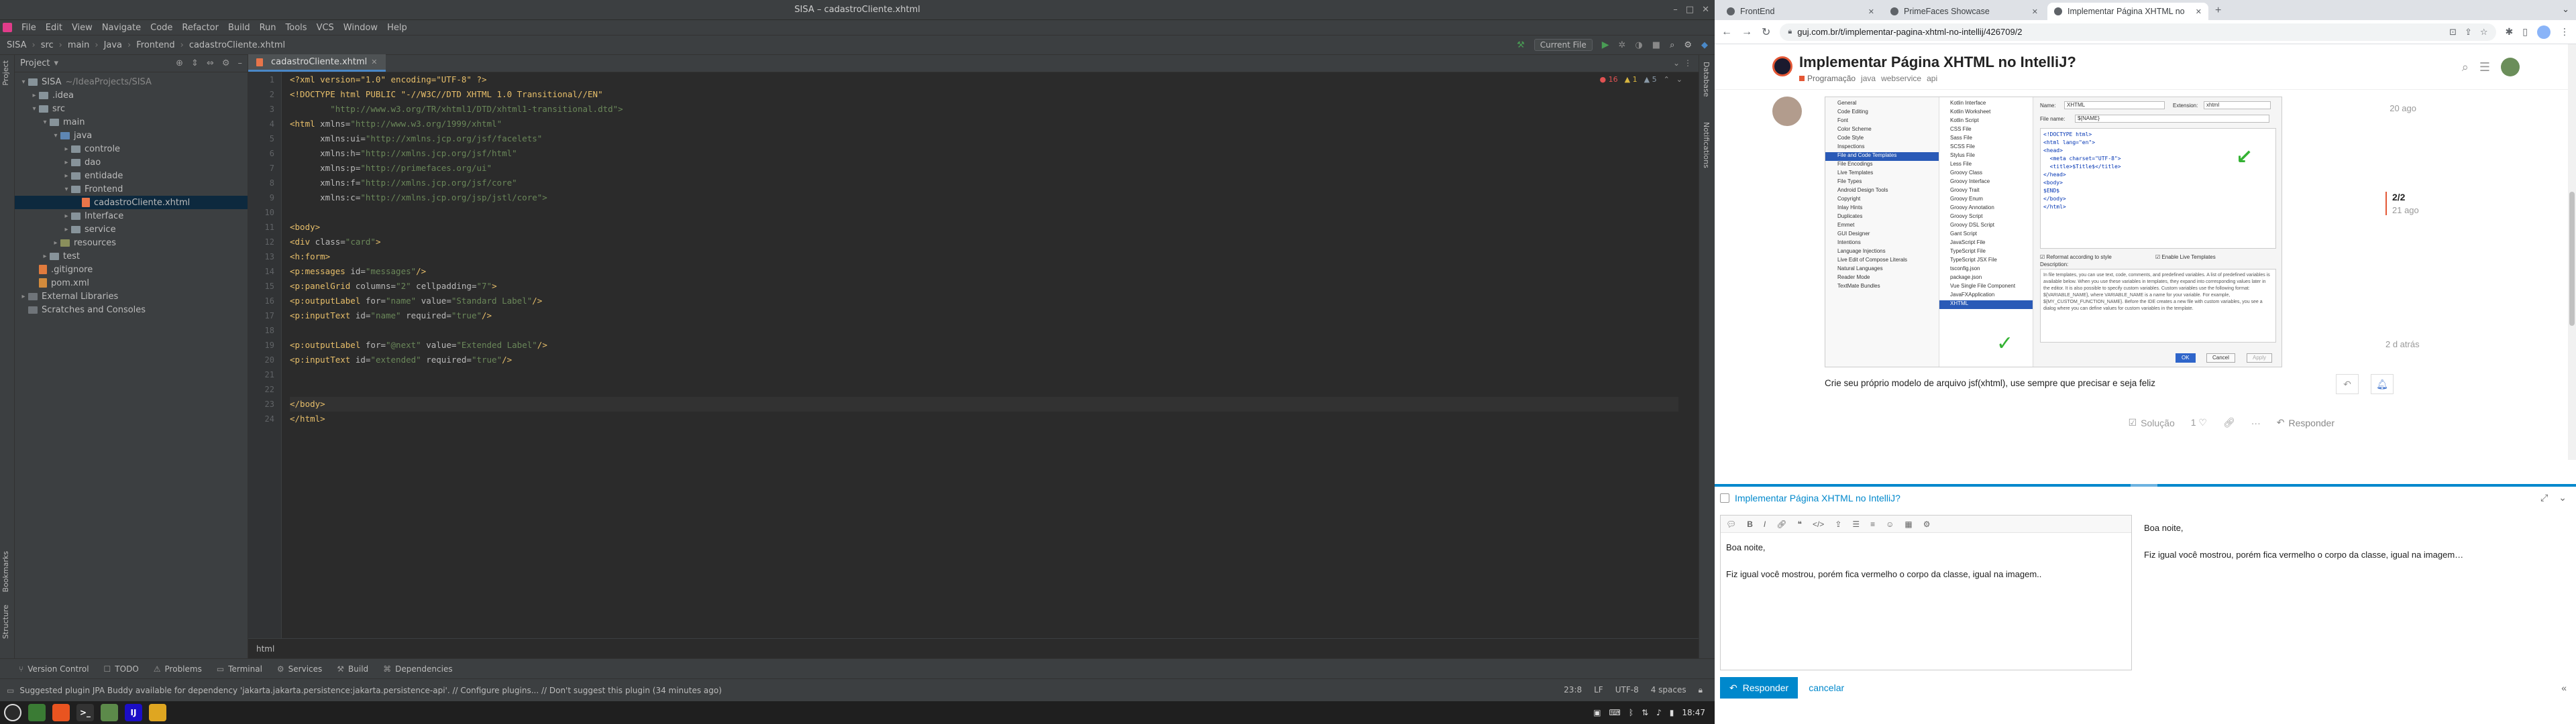 Image resolution: width=2576 pixels, height=724 pixels. Describe the element at coordinates (984, 242) in the screenshot. I see `code-line: <div class="card">` at that location.